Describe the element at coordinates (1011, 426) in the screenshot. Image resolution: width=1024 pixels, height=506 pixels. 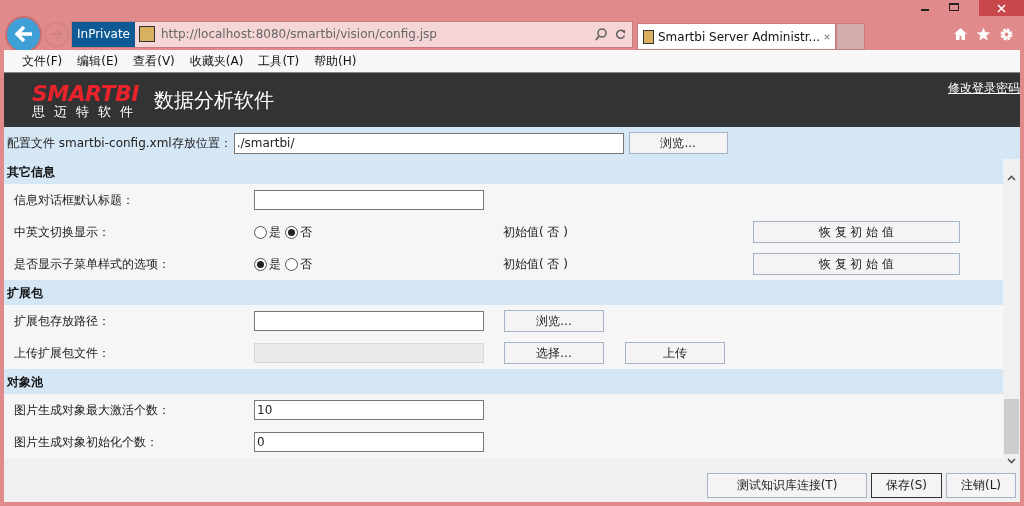
I see `scroll-thumb` at that location.